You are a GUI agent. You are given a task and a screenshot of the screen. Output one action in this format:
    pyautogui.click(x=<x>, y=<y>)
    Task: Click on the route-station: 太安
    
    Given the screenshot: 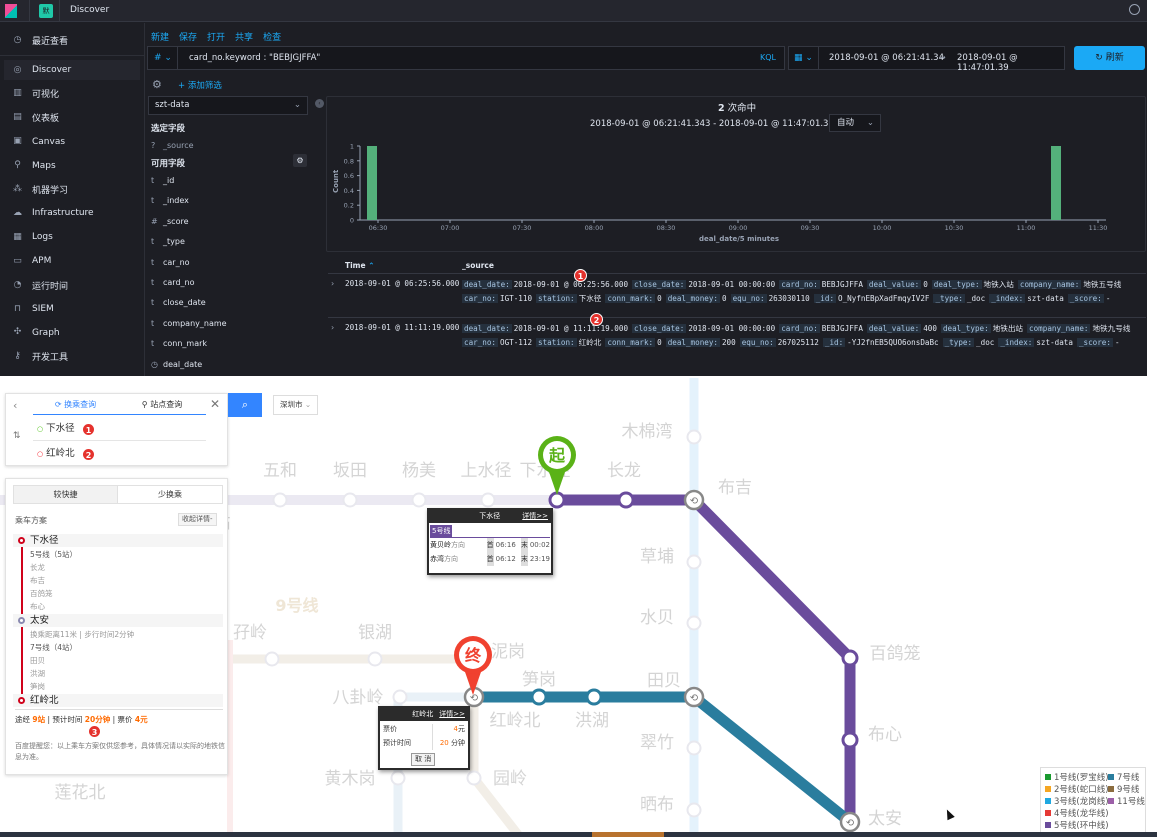 What is the action you would take?
    pyautogui.click(x=118, y=620)
    